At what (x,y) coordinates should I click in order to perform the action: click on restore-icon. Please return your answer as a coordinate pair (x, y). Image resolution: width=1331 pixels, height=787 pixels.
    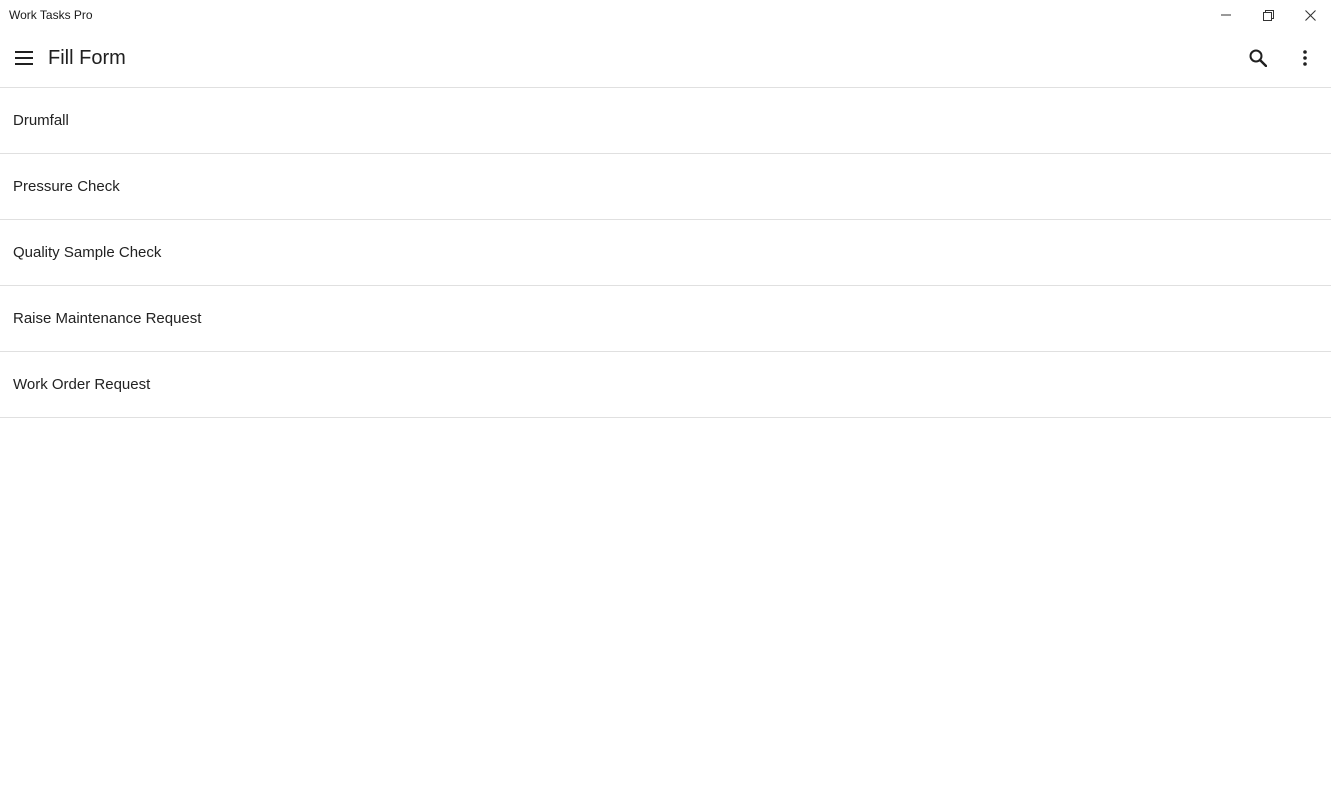
    Looking at the image, I should click on (1268, 15).